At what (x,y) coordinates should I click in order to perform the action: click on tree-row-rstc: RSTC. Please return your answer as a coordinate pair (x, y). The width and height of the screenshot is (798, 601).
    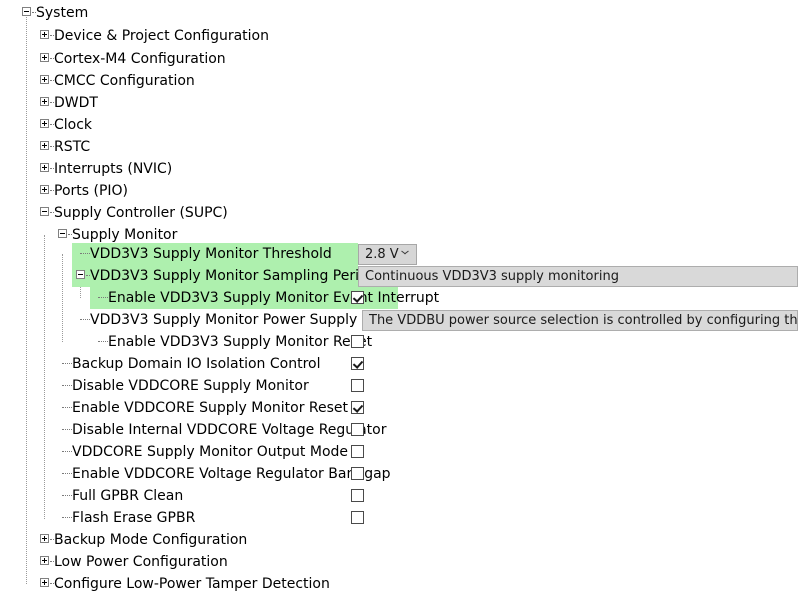
    Looking at the image, I should click on (399, 147).